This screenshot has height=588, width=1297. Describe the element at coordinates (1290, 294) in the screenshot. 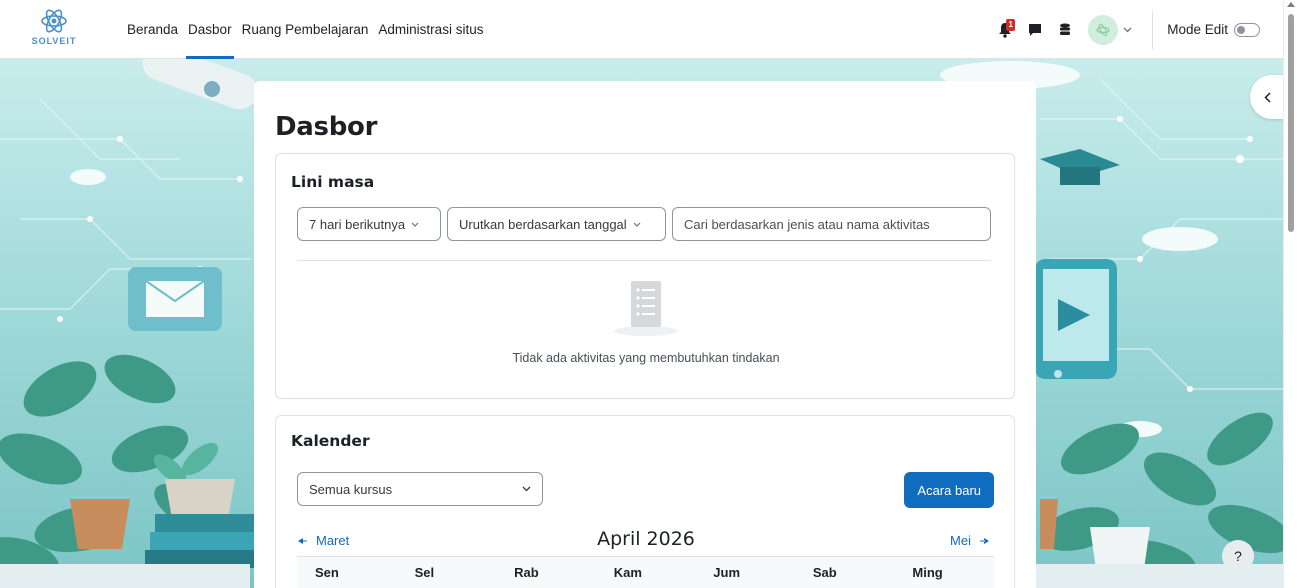

I see `page-scrollbar` at that location.